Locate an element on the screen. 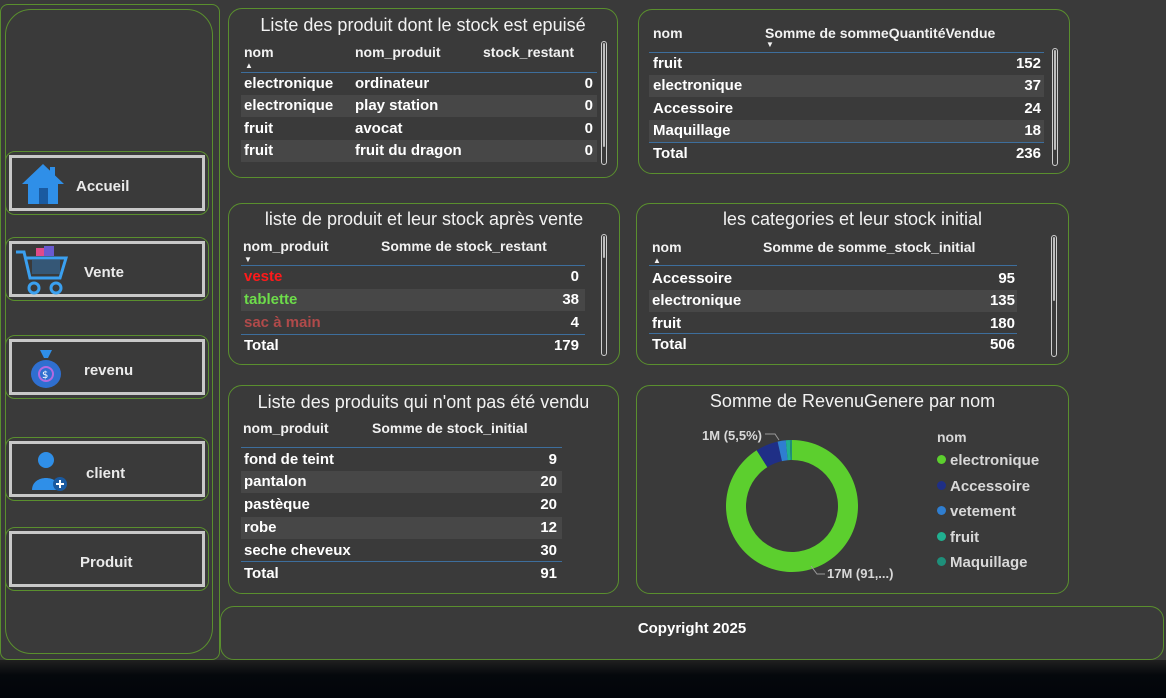 This screenshot has height=698, width=1166. legend-label: Accessoire is located at coordinates (990, 486).